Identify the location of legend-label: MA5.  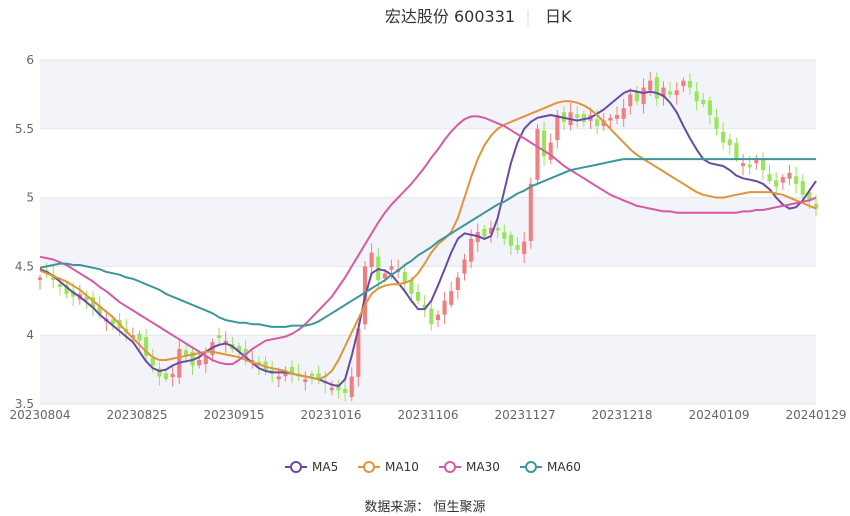
(325, 467).